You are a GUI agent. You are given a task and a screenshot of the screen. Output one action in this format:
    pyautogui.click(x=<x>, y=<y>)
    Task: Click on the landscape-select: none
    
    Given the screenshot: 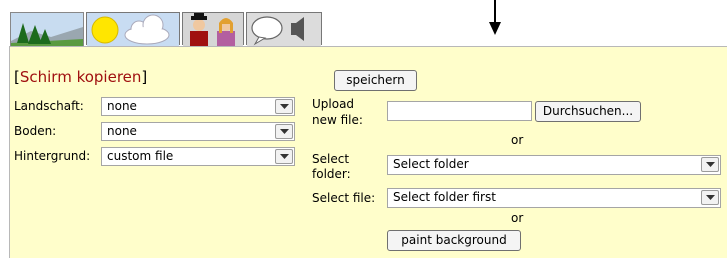 What is the action you would take?
    pyautogui.click(x=198, y=106)
    